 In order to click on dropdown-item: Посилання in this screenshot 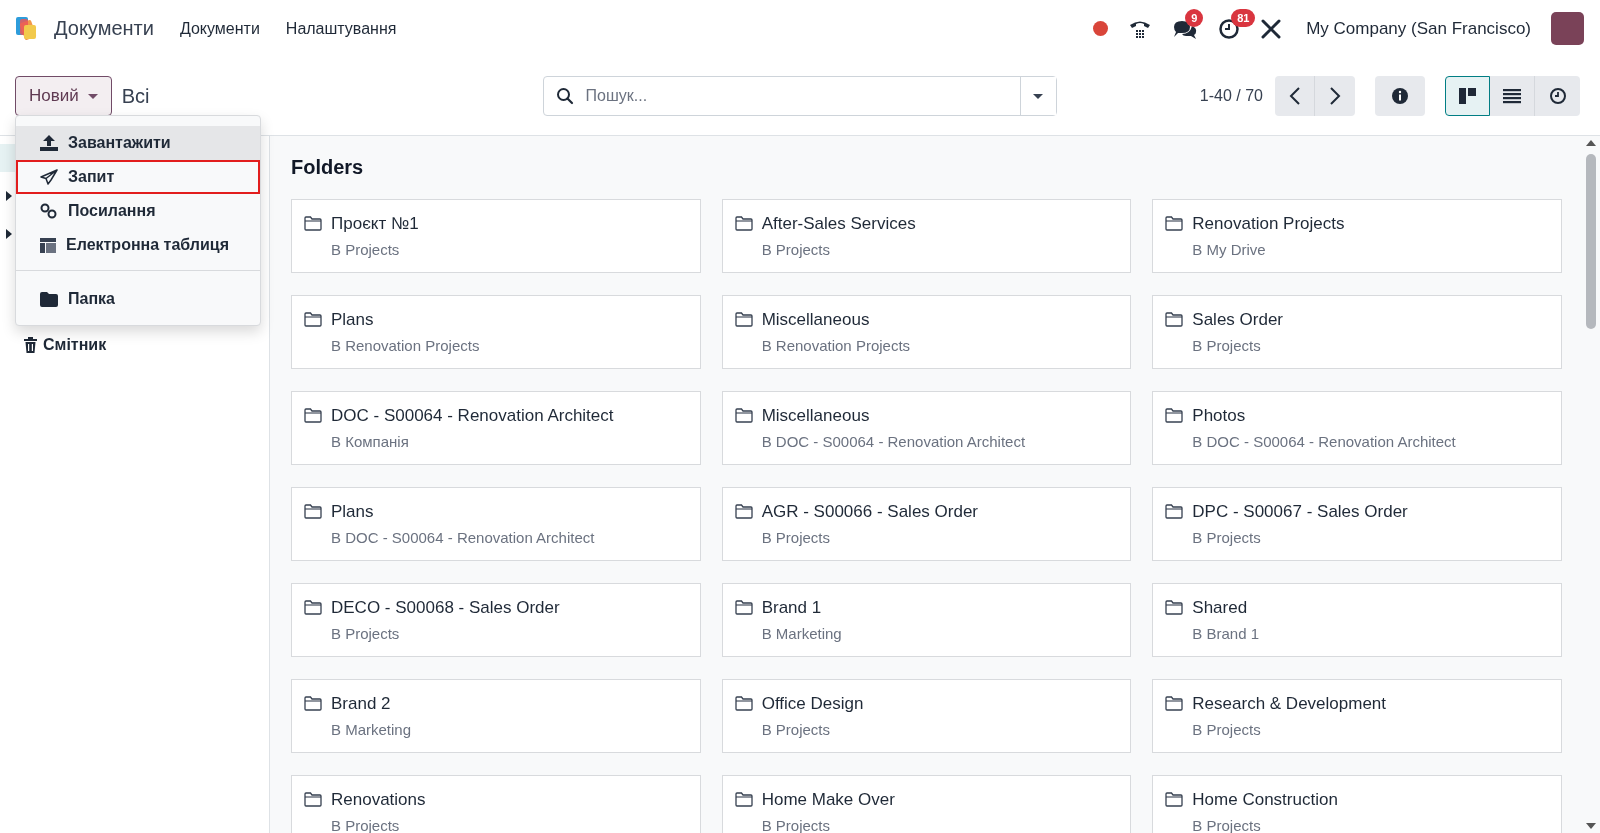, I will do `click(138, 211)`.